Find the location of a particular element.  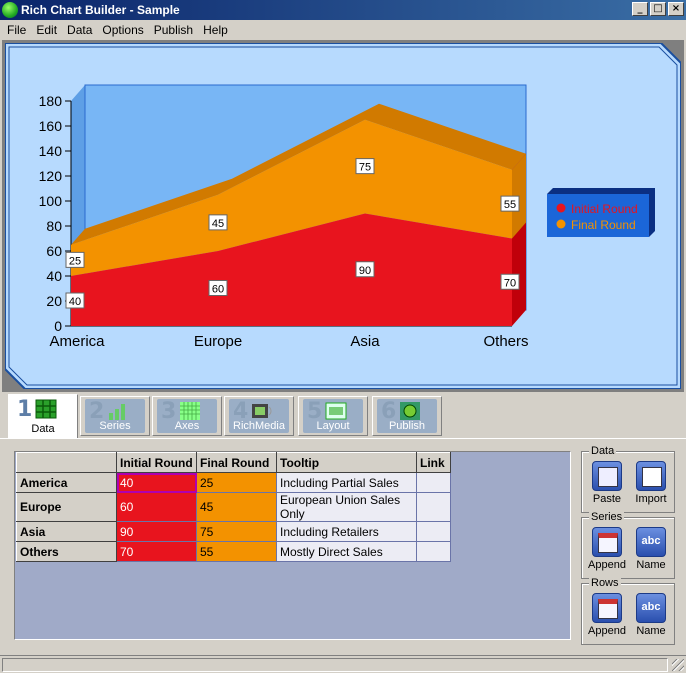

table-row: Asia 90 75 Including Retailers is located at coordinates (233, 531).